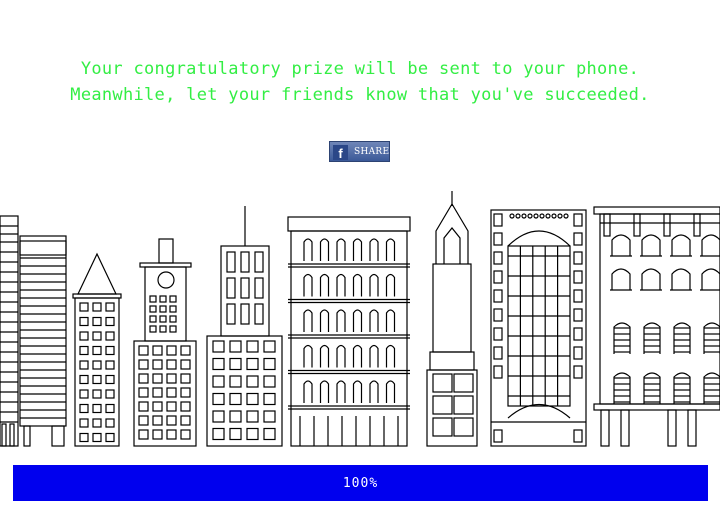 The height and width of the screenshot is (512, 720). Describe the element at coordinates (349, 331) in the screenshot. I see `building-arched-windows` at that location.